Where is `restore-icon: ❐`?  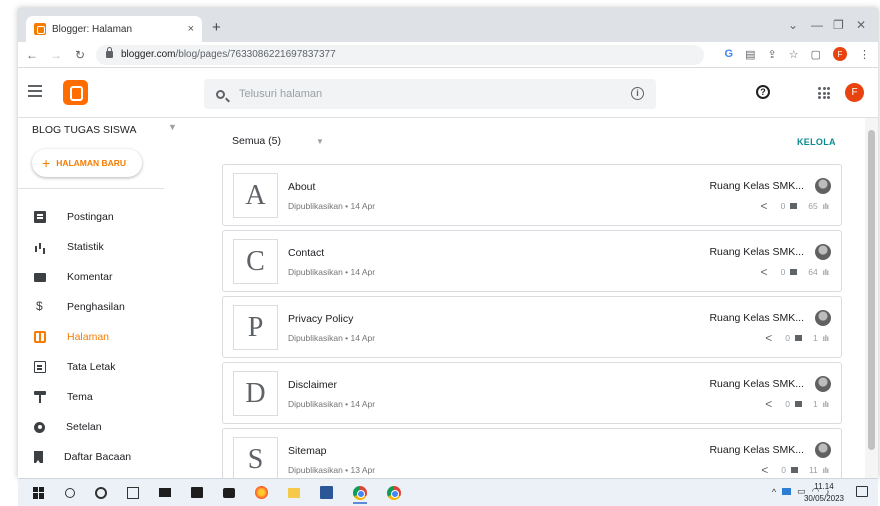 restore-icon: ❐ is located at coordinates (838, 25).